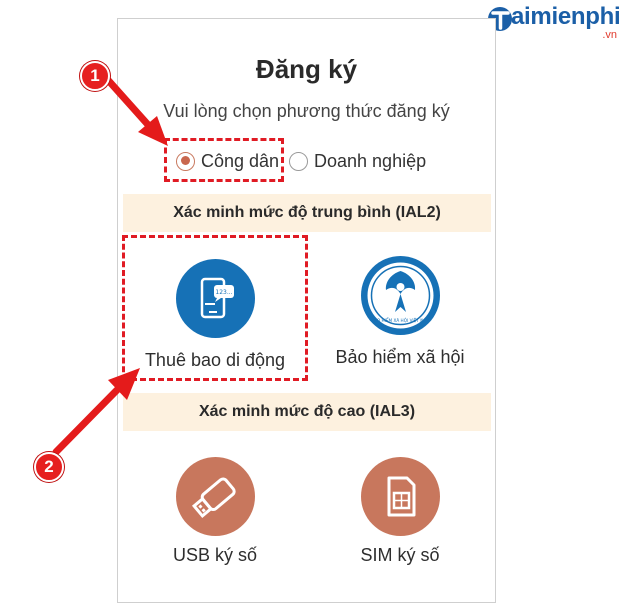 The image size is (630, 610). What do you see at coordinates (215, 360) in the screenshot?
I see `option-label-mobile: Thuê bao di động` at bounding box center [215, 360].